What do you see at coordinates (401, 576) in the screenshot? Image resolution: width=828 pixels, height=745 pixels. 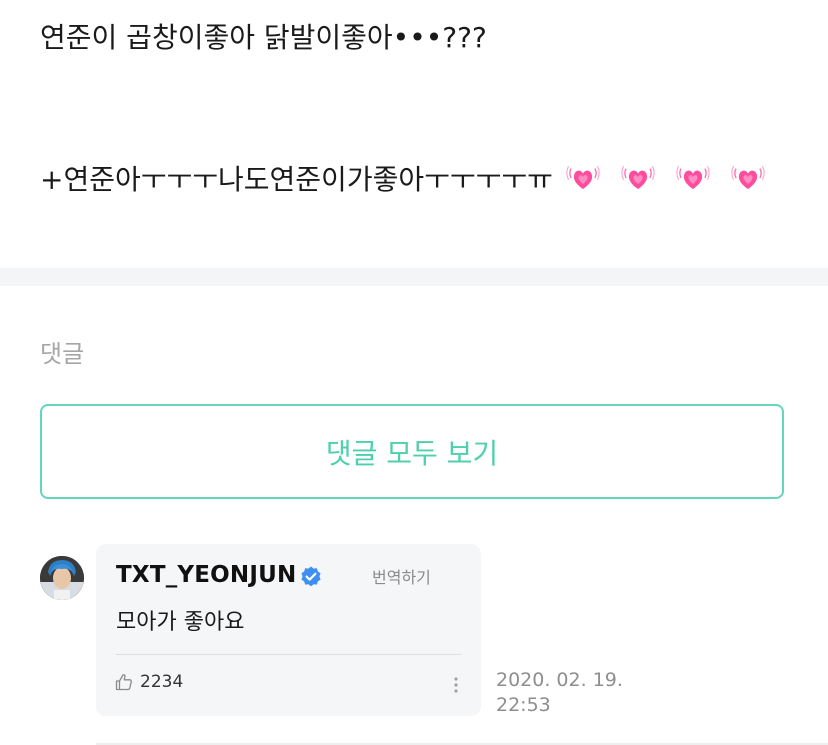 I see `translate-link: 번역하기` at bounding box center [401, 576].